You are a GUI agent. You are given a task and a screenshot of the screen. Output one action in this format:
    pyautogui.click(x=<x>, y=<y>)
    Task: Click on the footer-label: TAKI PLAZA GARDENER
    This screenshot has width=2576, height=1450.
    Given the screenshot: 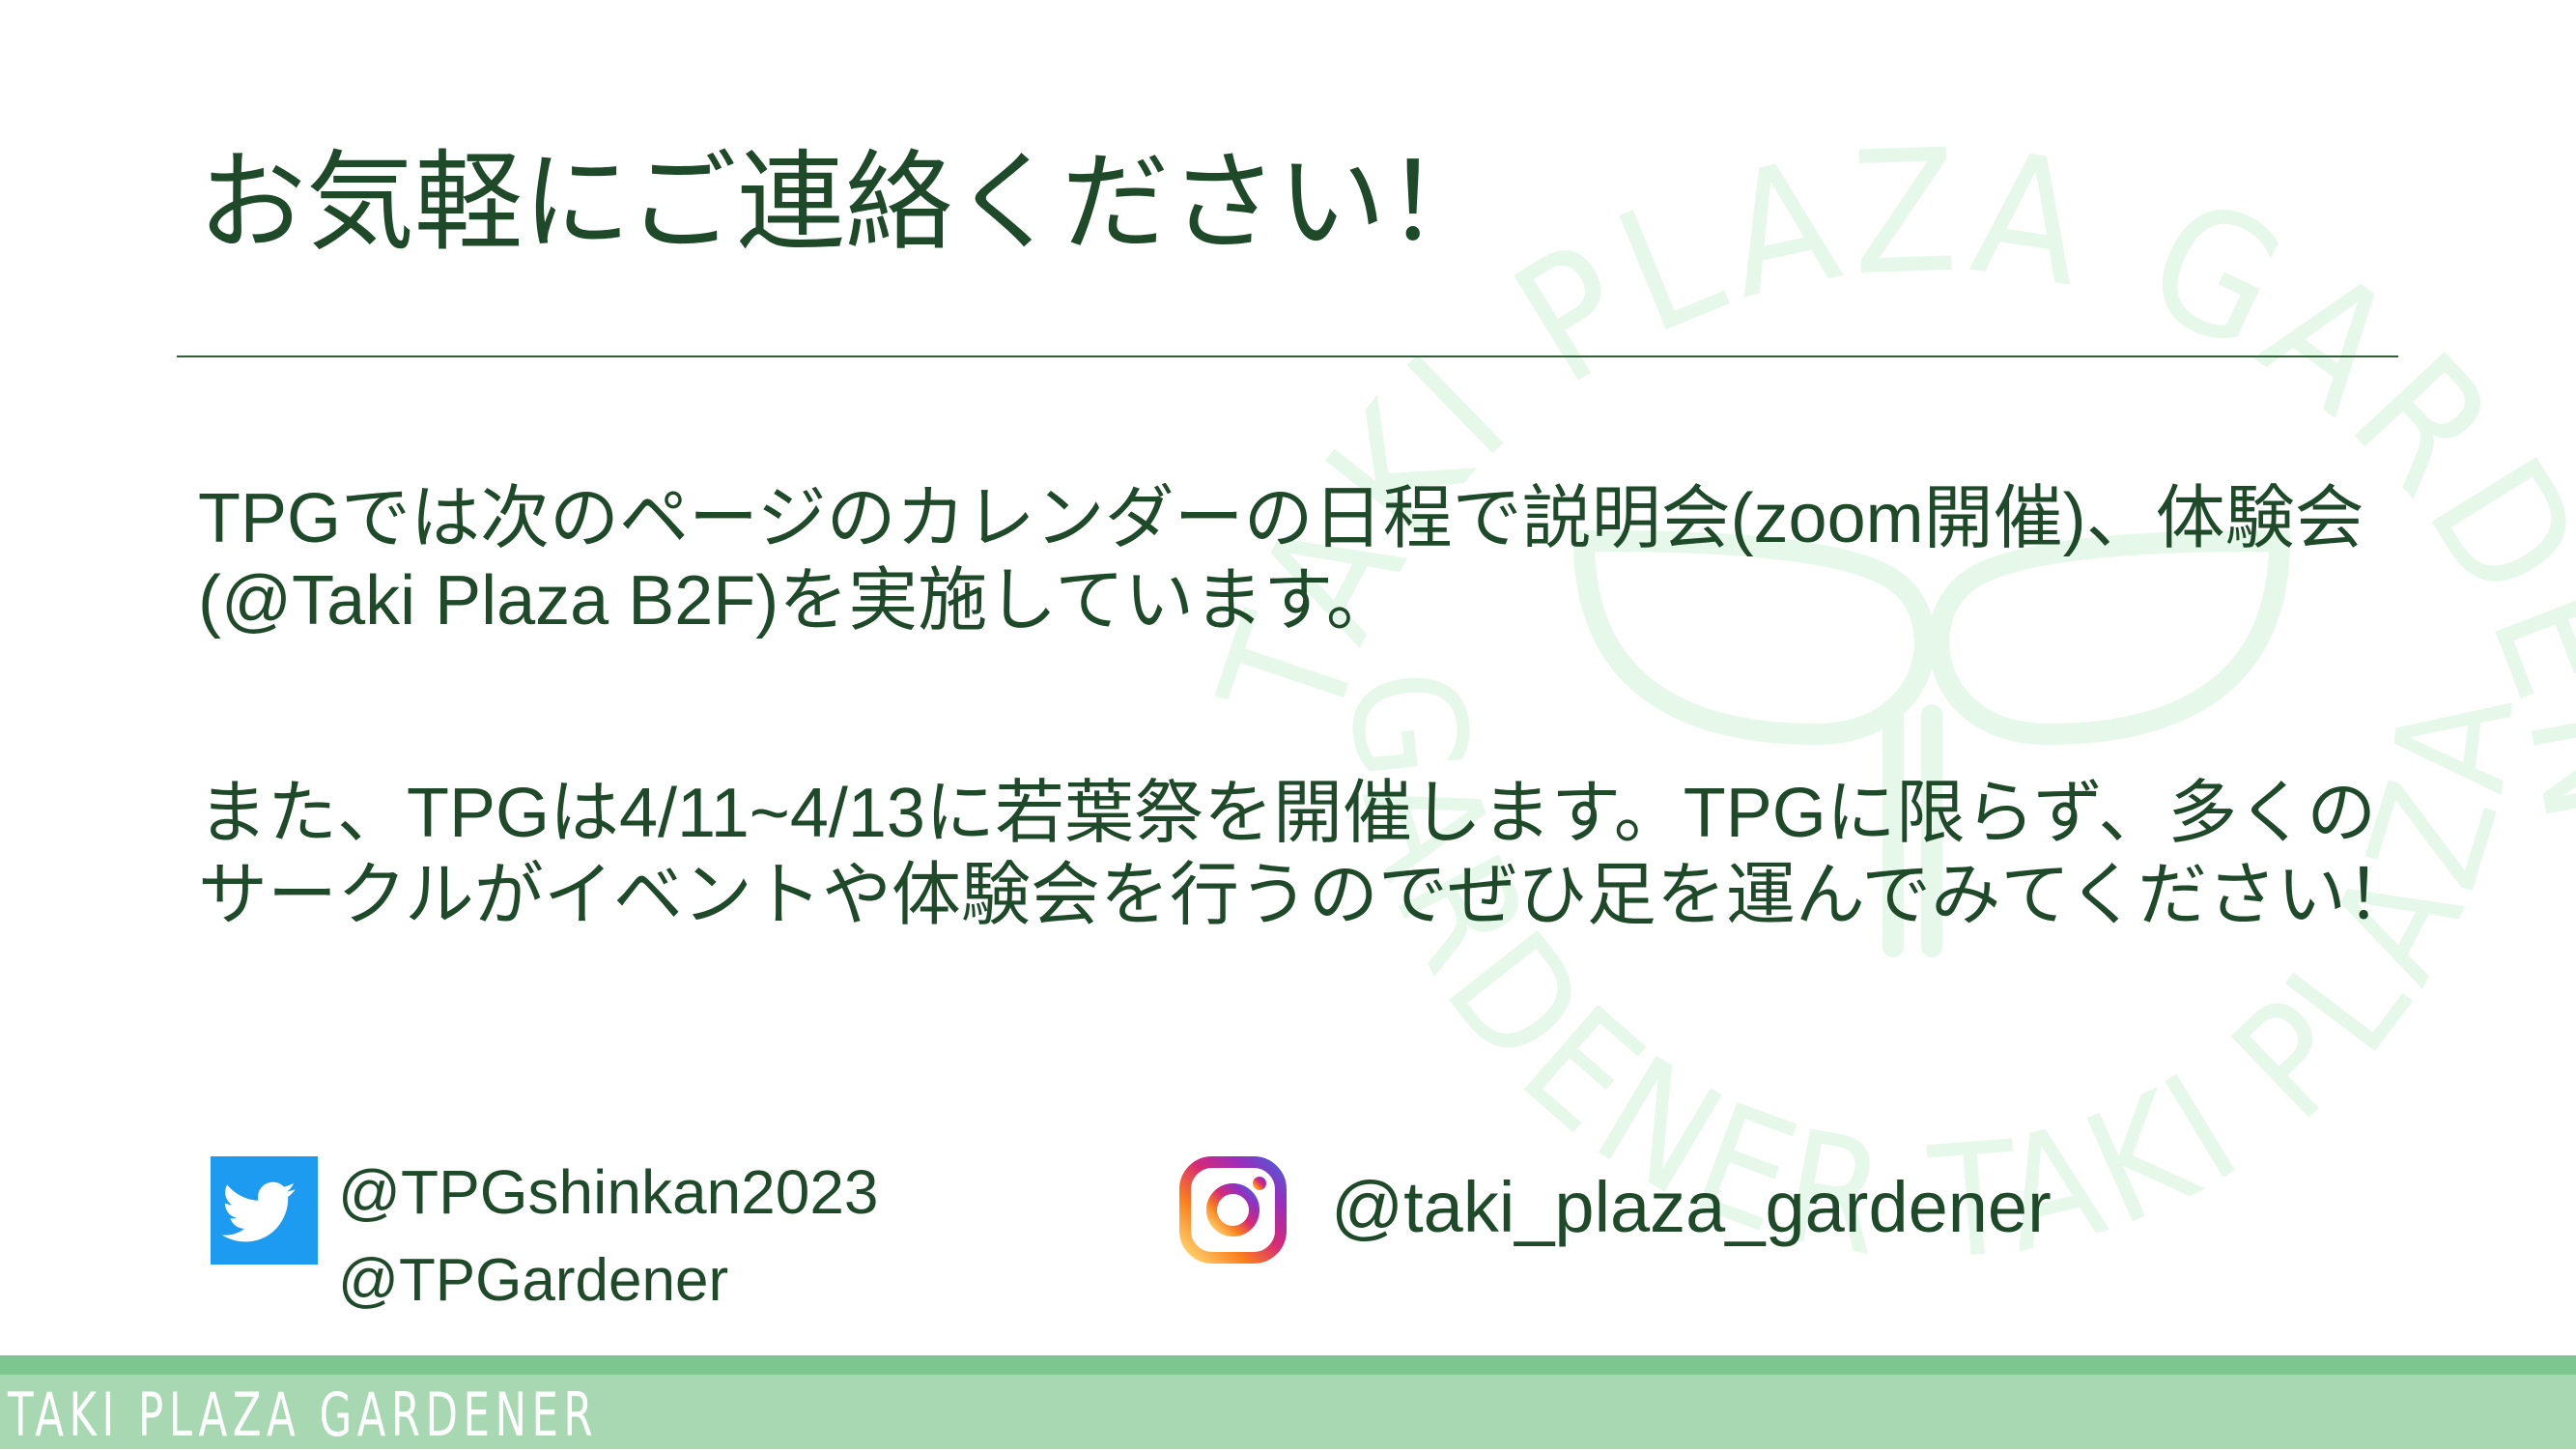 What is the action you would take?
    pyautogui.click(x=303, y=1414)
    